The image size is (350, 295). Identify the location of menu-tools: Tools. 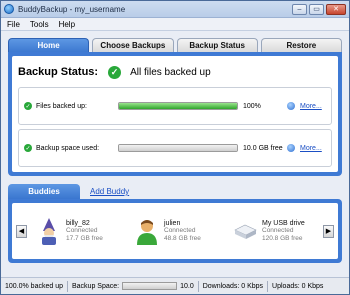
(39, 24).